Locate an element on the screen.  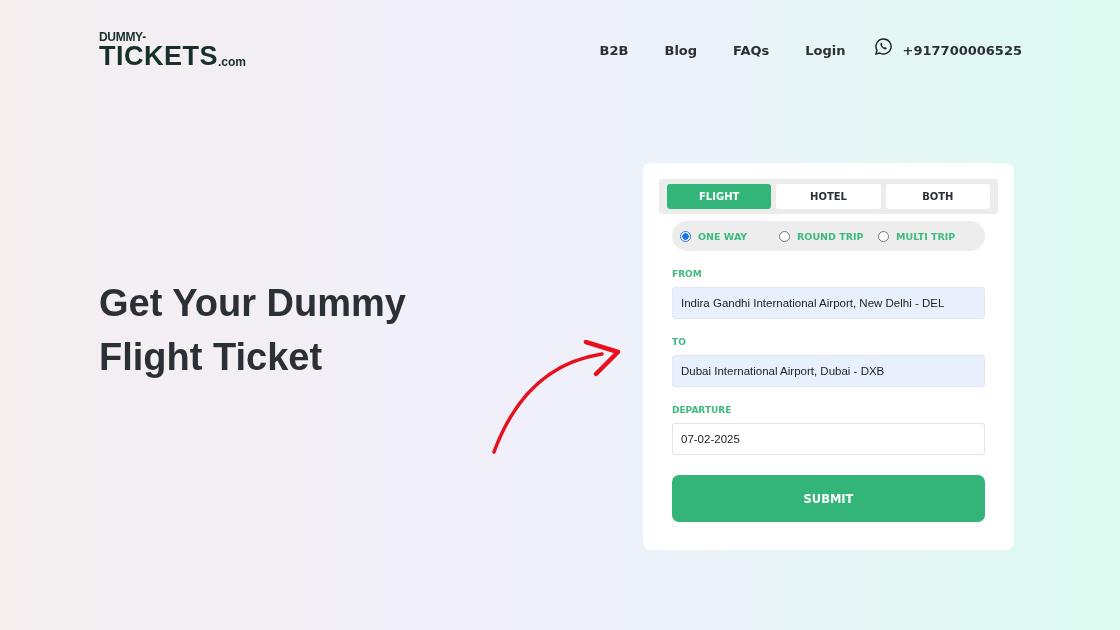
tab: HOTEL is located at coordinates (828, 196).